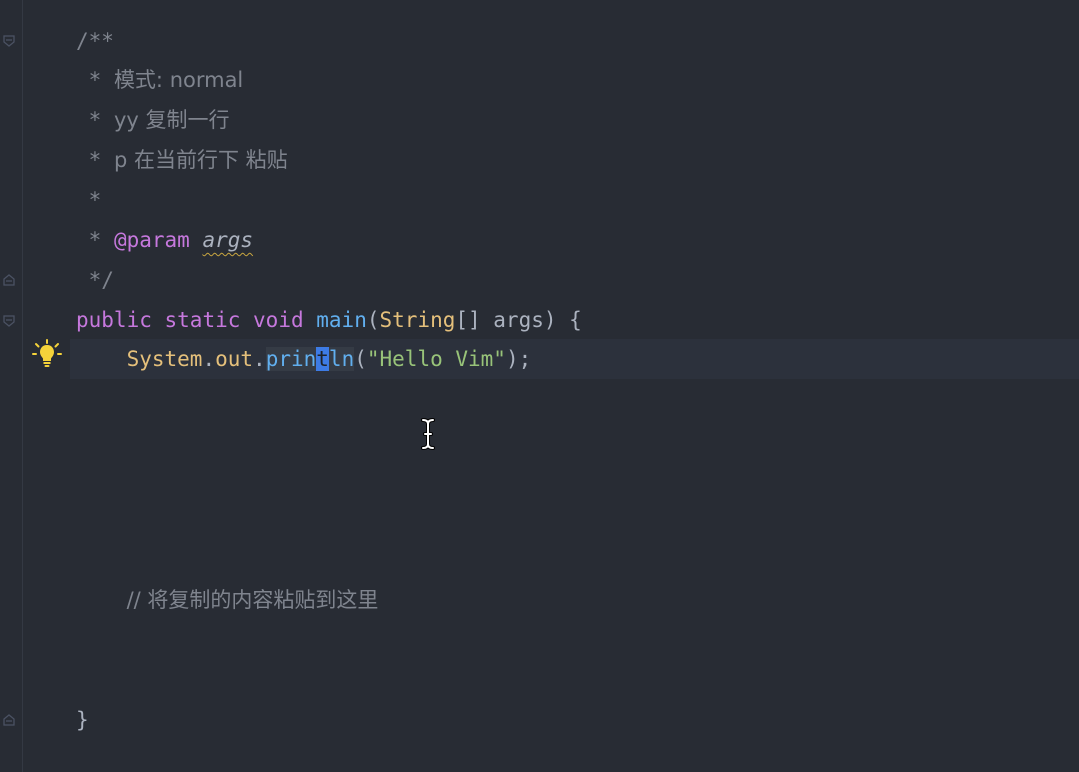 The image size is (1079, 772). Describe the element at coordinates (171, 120) in the screenshot. I see `comment-text: yy 复制一行` at that location.